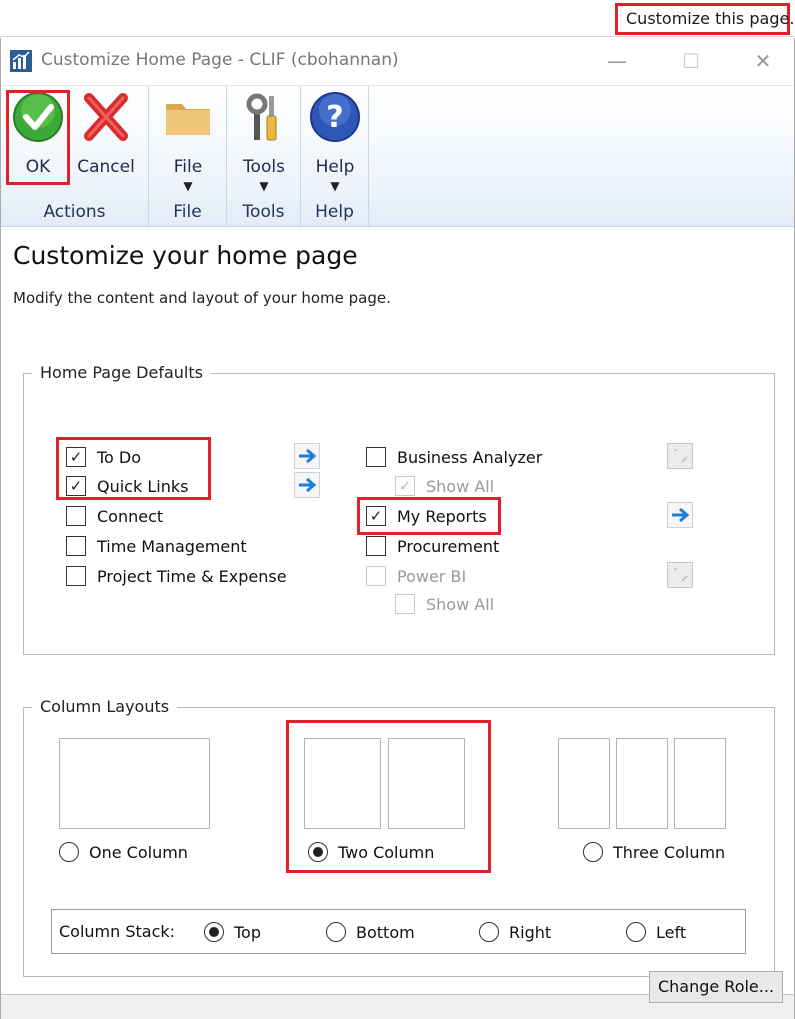 The image size is (795, 1019). Describe the element at coordinates (669, 852) in the screenshot. I see `radio-label: Three Column` at that location.